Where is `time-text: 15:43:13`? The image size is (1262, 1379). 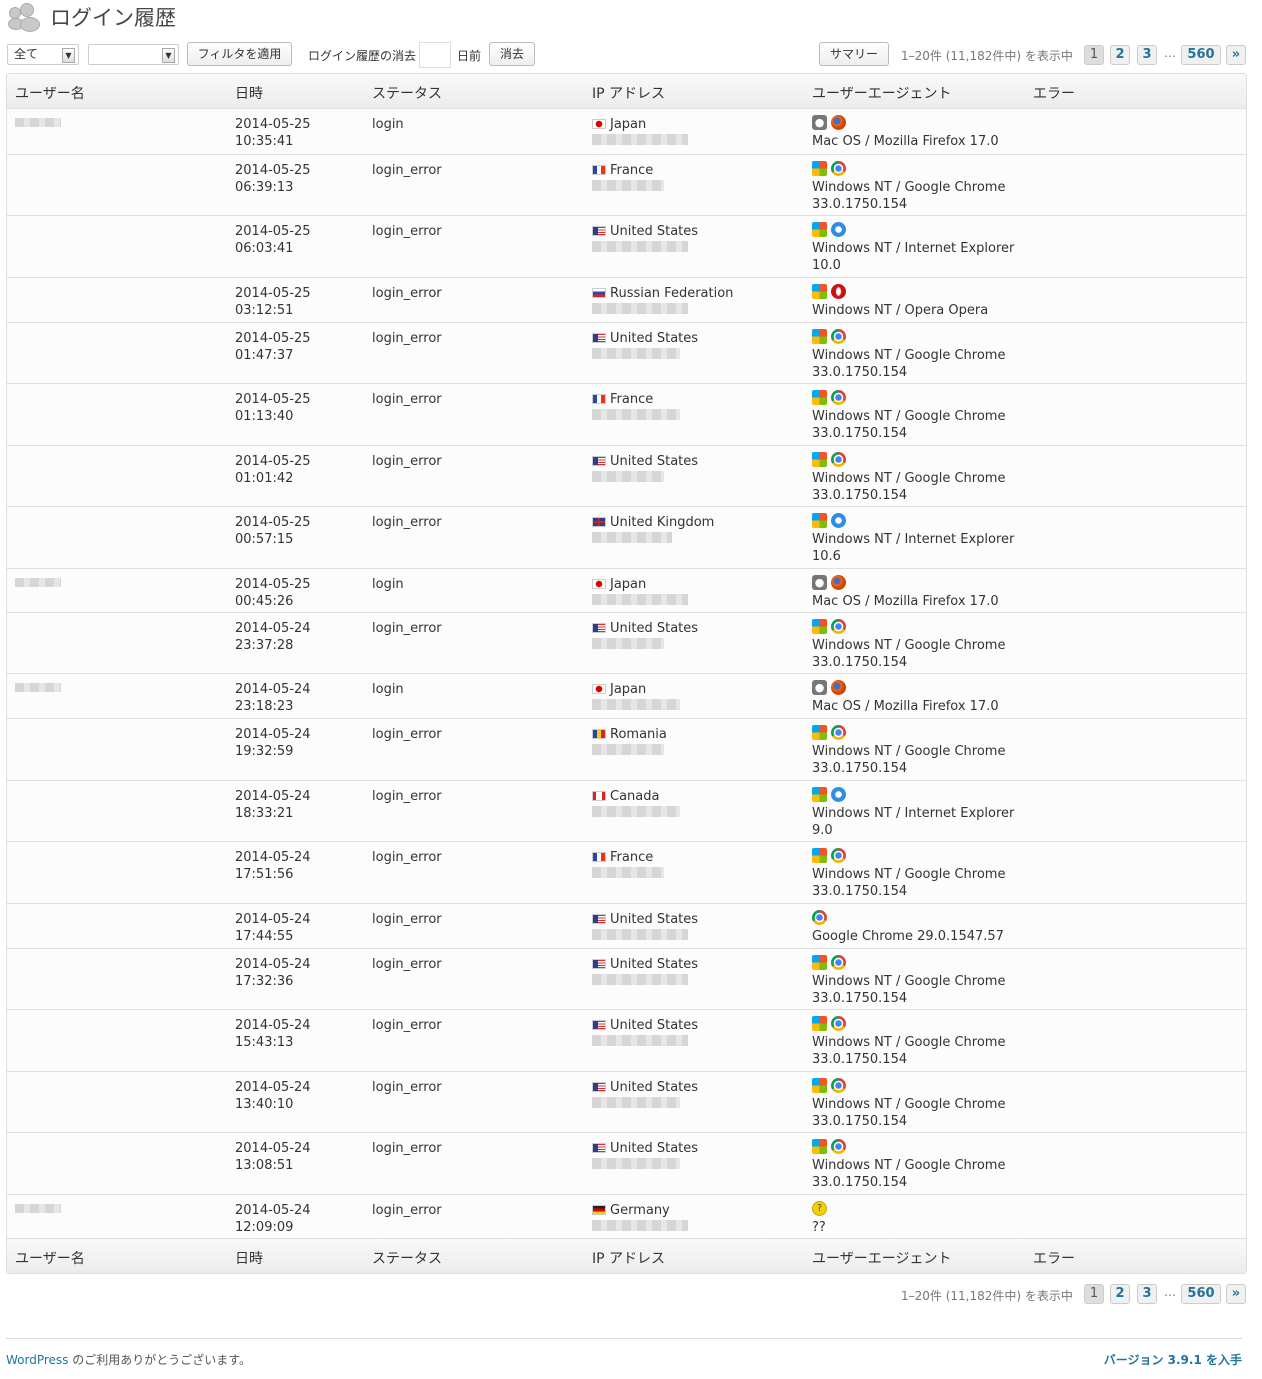
time-text: 15:43:13 is located at coordinates (264, 1042).